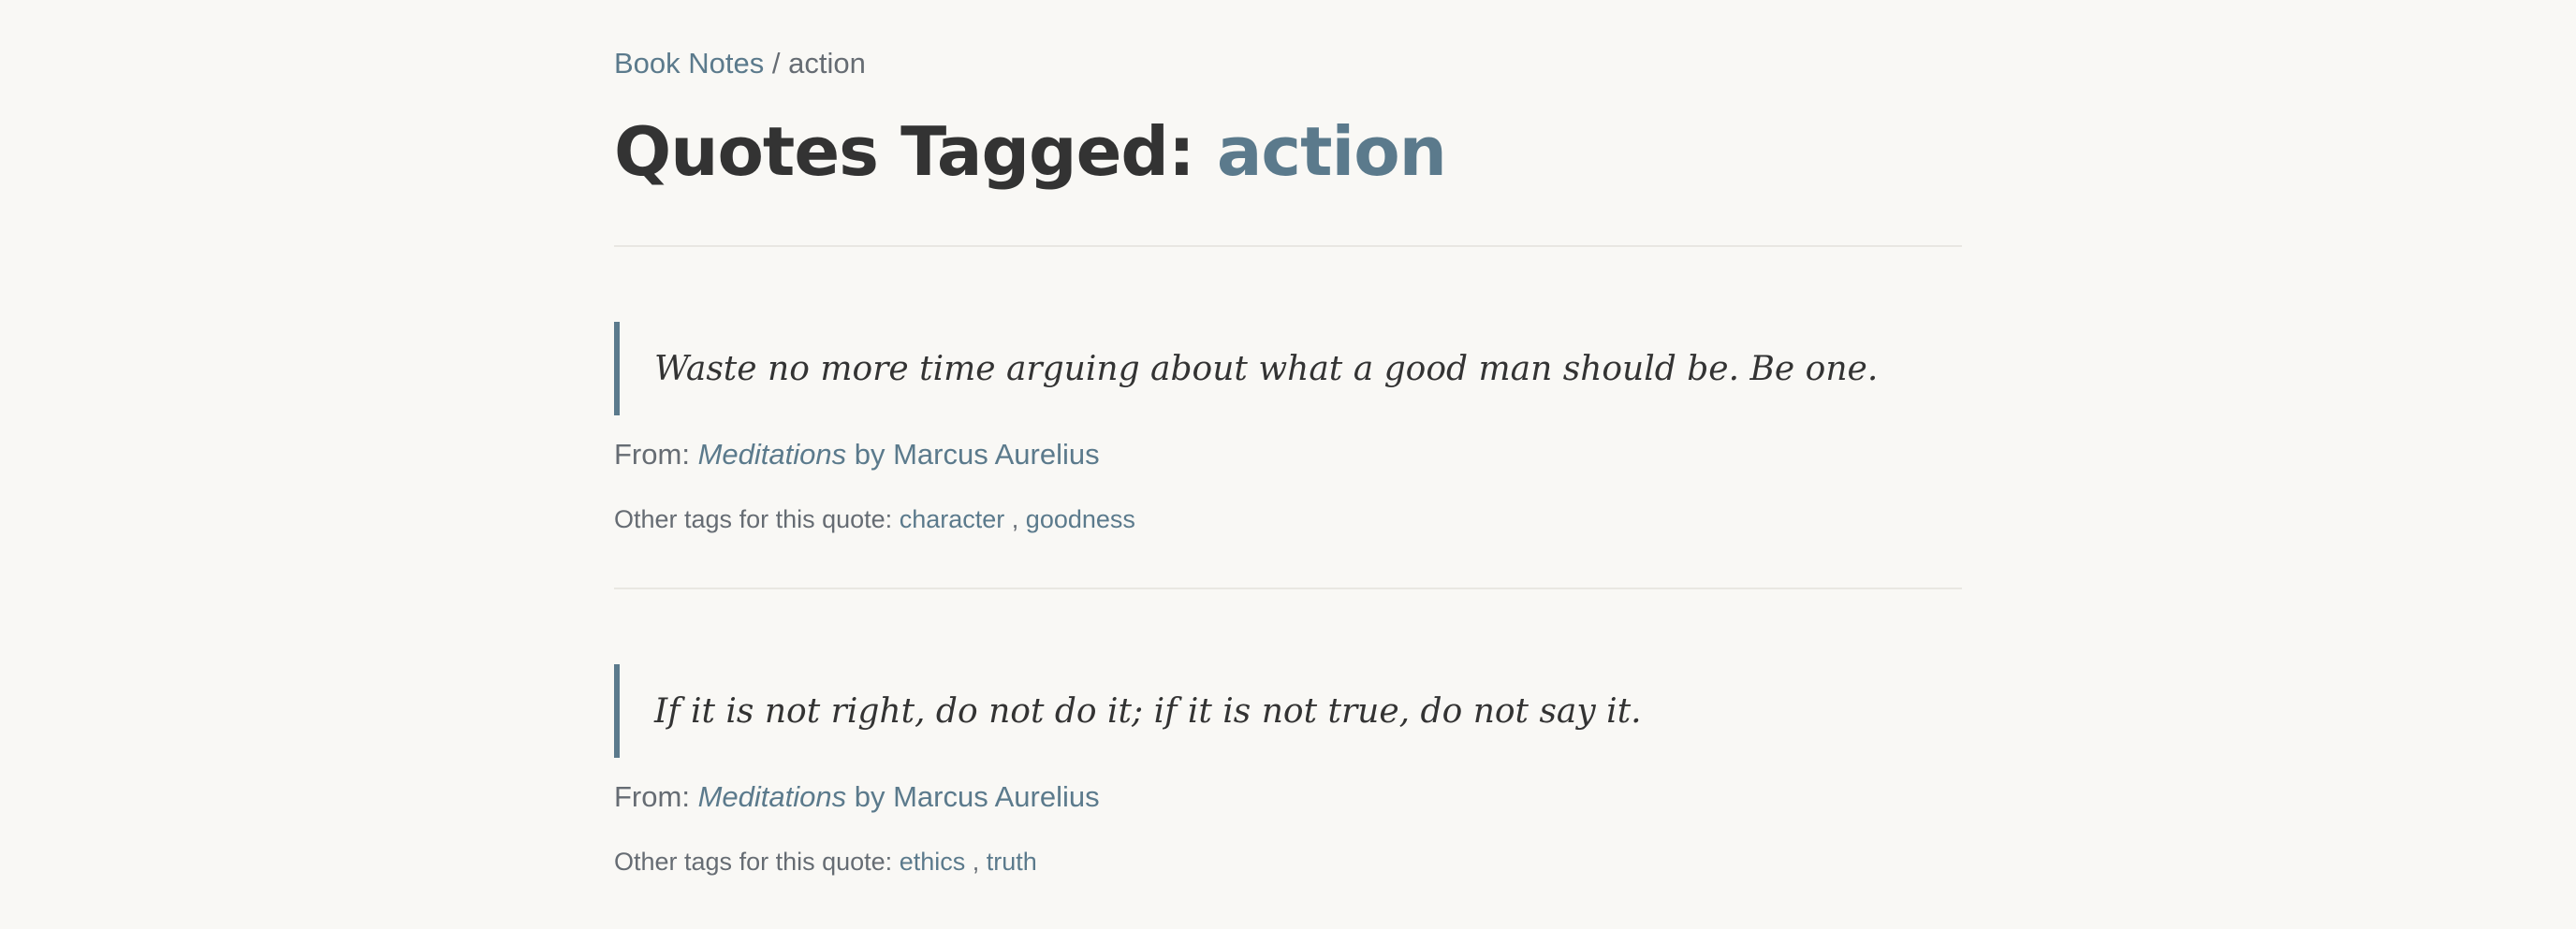  Describe the element at coordinates (827, 63) in the screenshot. I see `breadcrumb-current: action` at that location.